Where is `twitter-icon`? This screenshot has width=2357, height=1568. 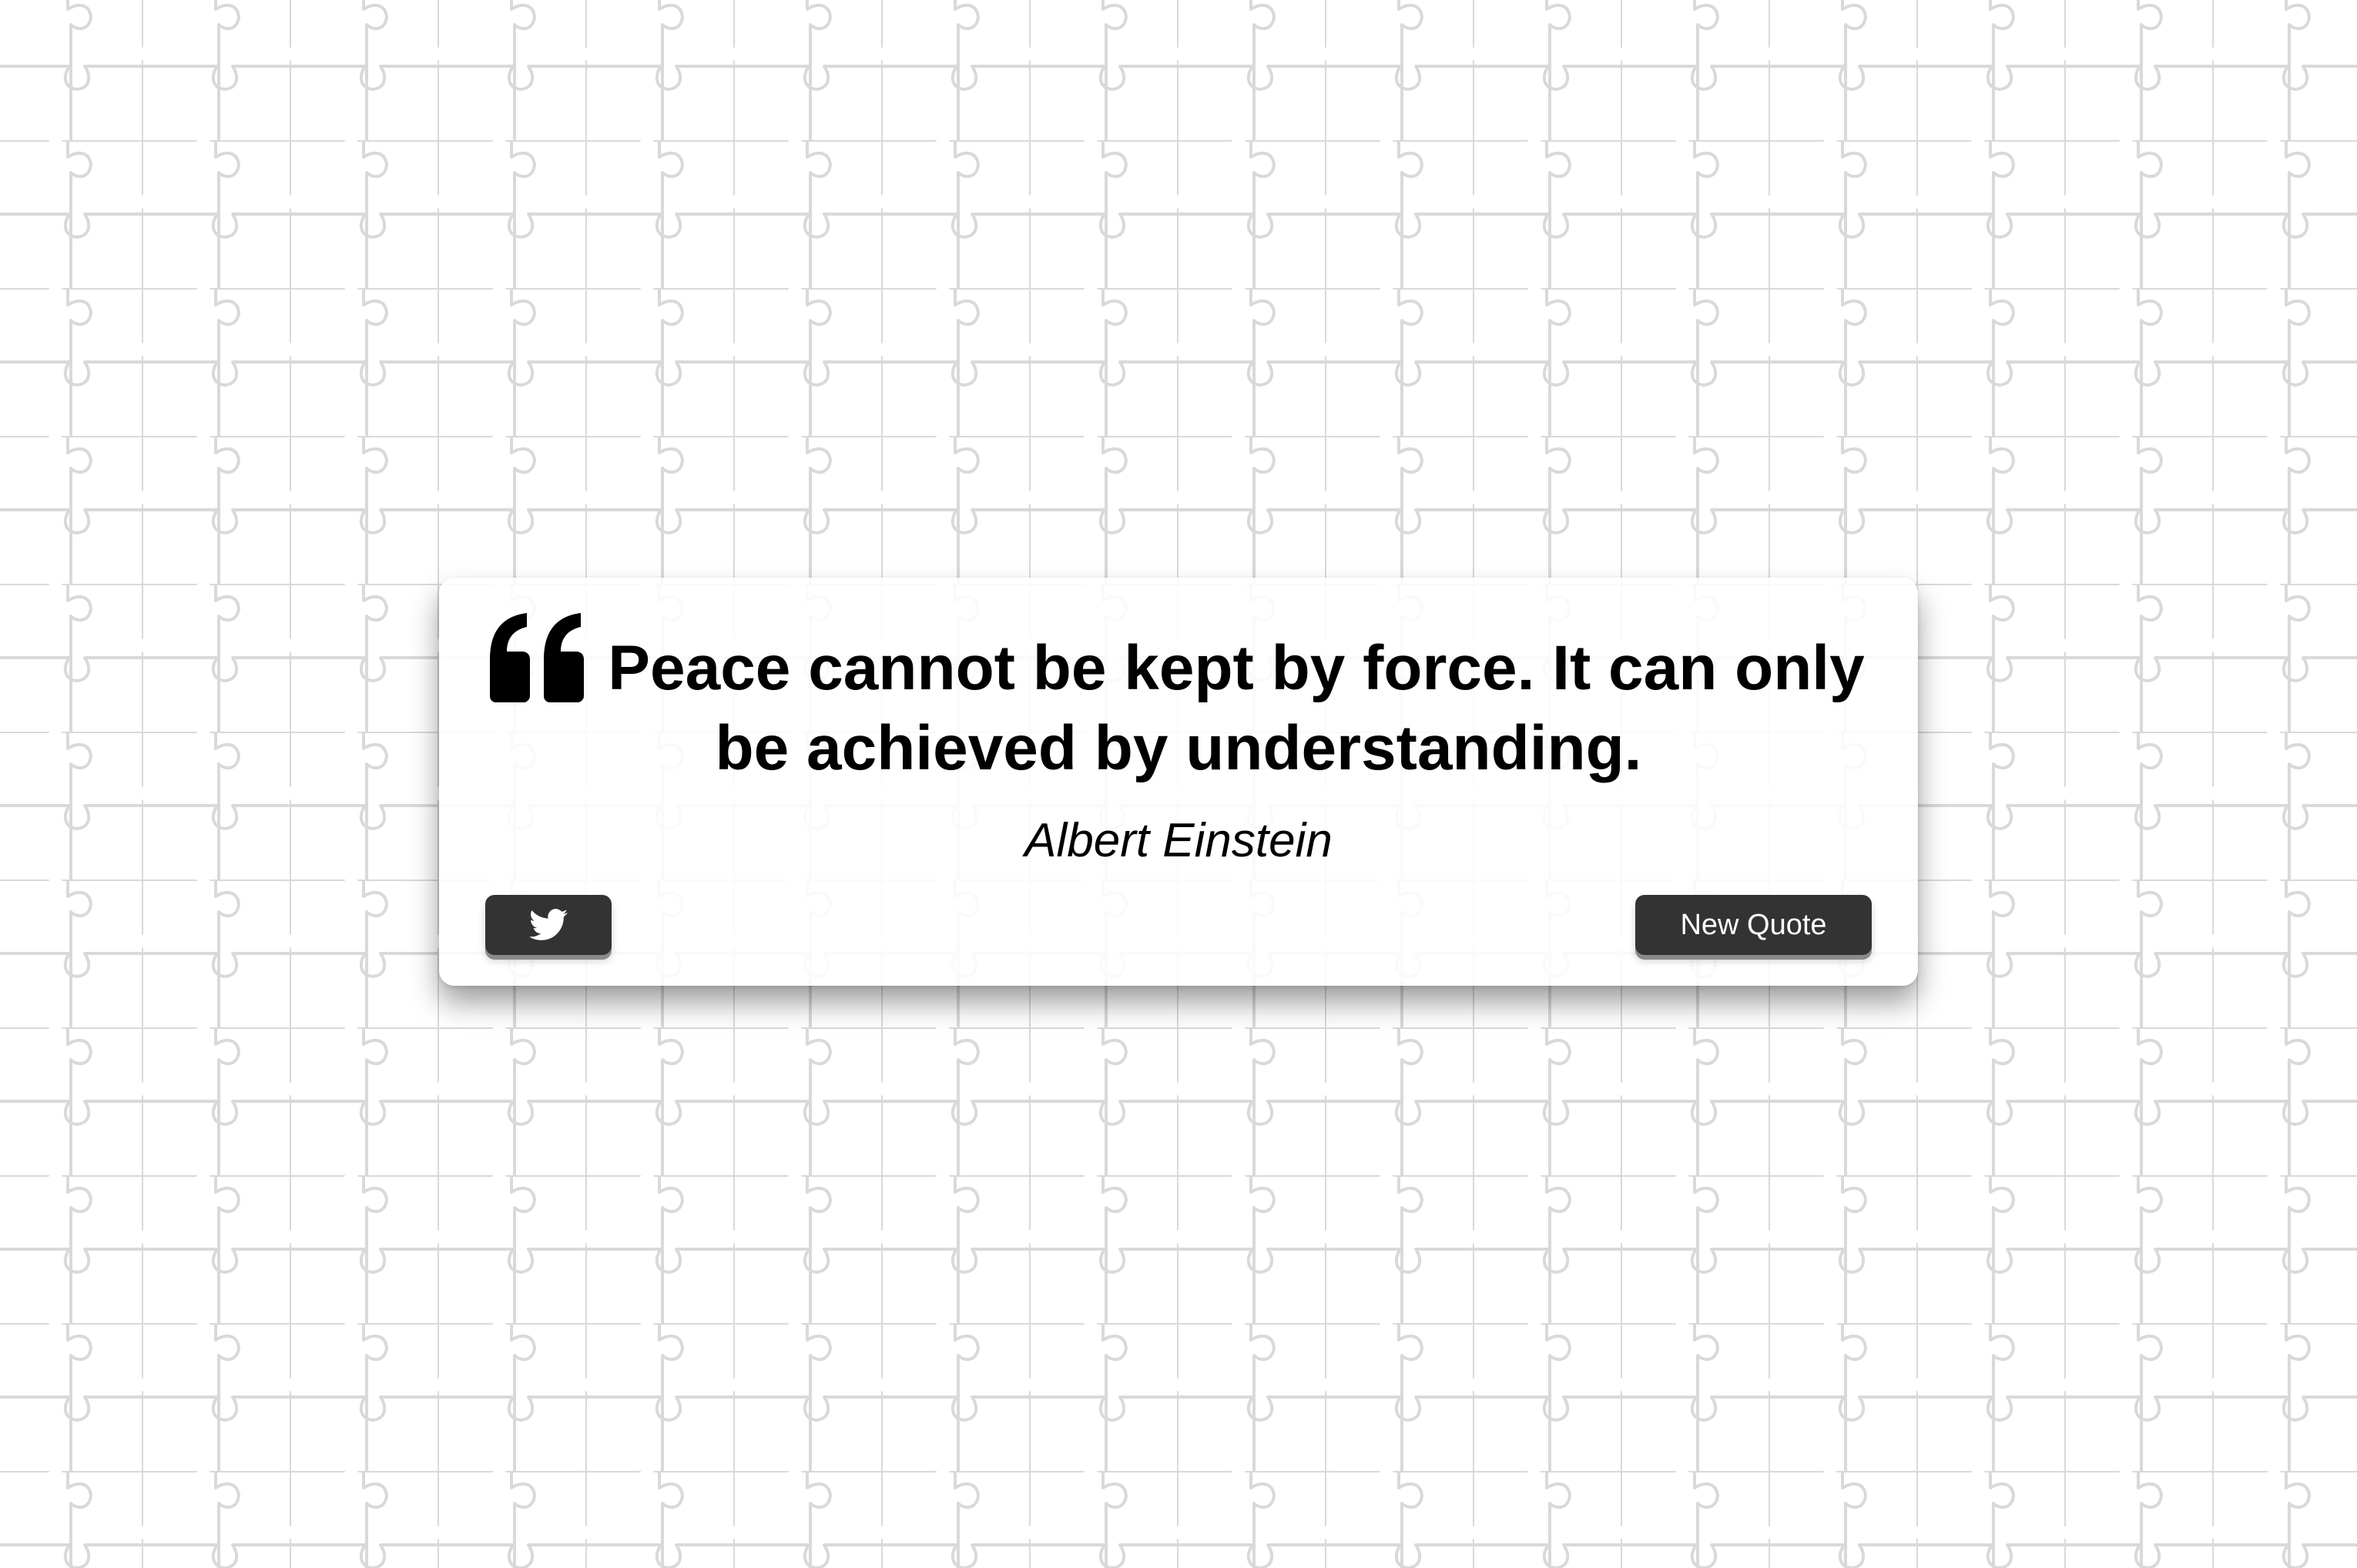
twitter-icon is located at coordinates (548, 925).